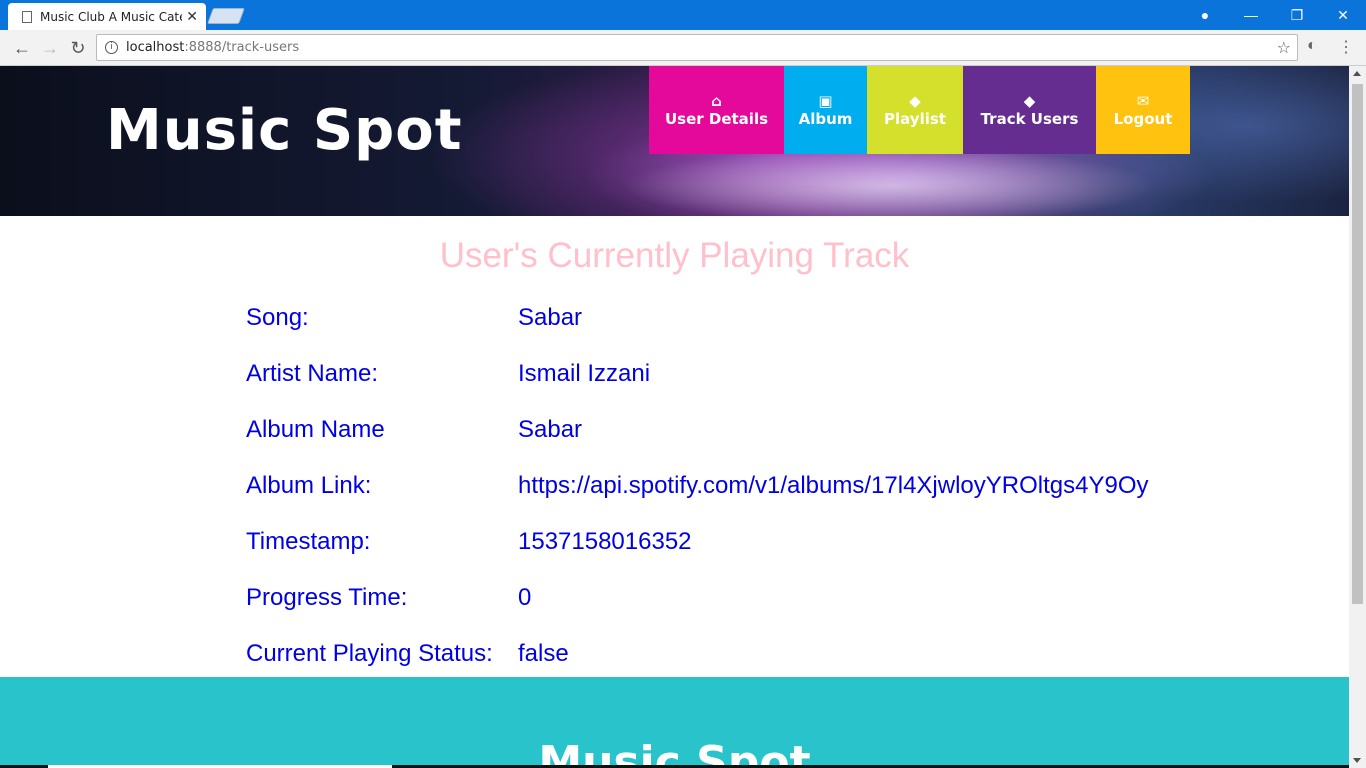 This screenshot has height=768, width=1366. I want to click on scroll-up-icon, so click(1357, 73).